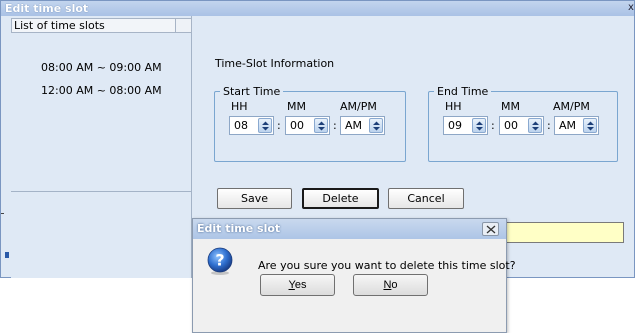 This screenshot has height=333, width=635. I want to click on end-mm-label: MM, so click(510, 106).